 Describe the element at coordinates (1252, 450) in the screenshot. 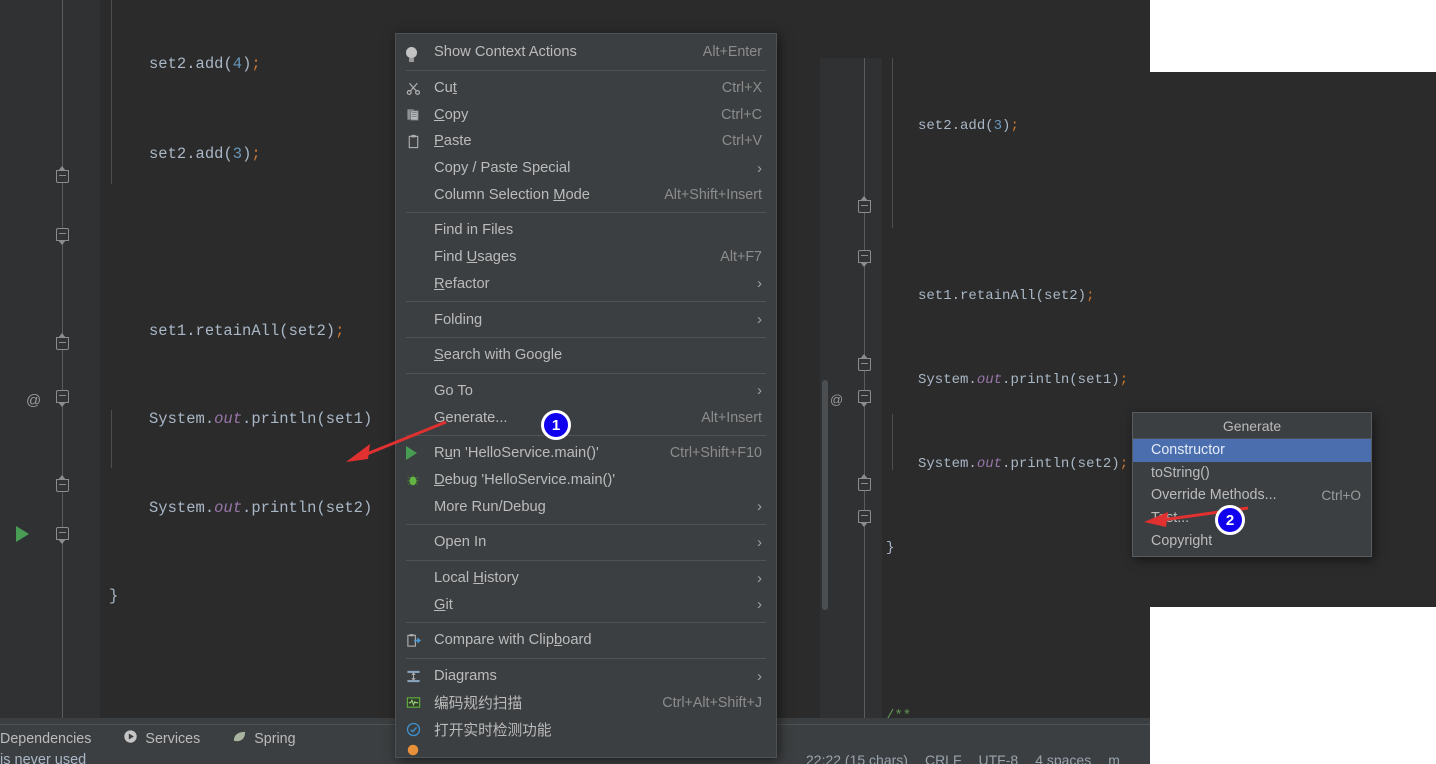

I see `generate-item-constructor: Constructor` at that location.